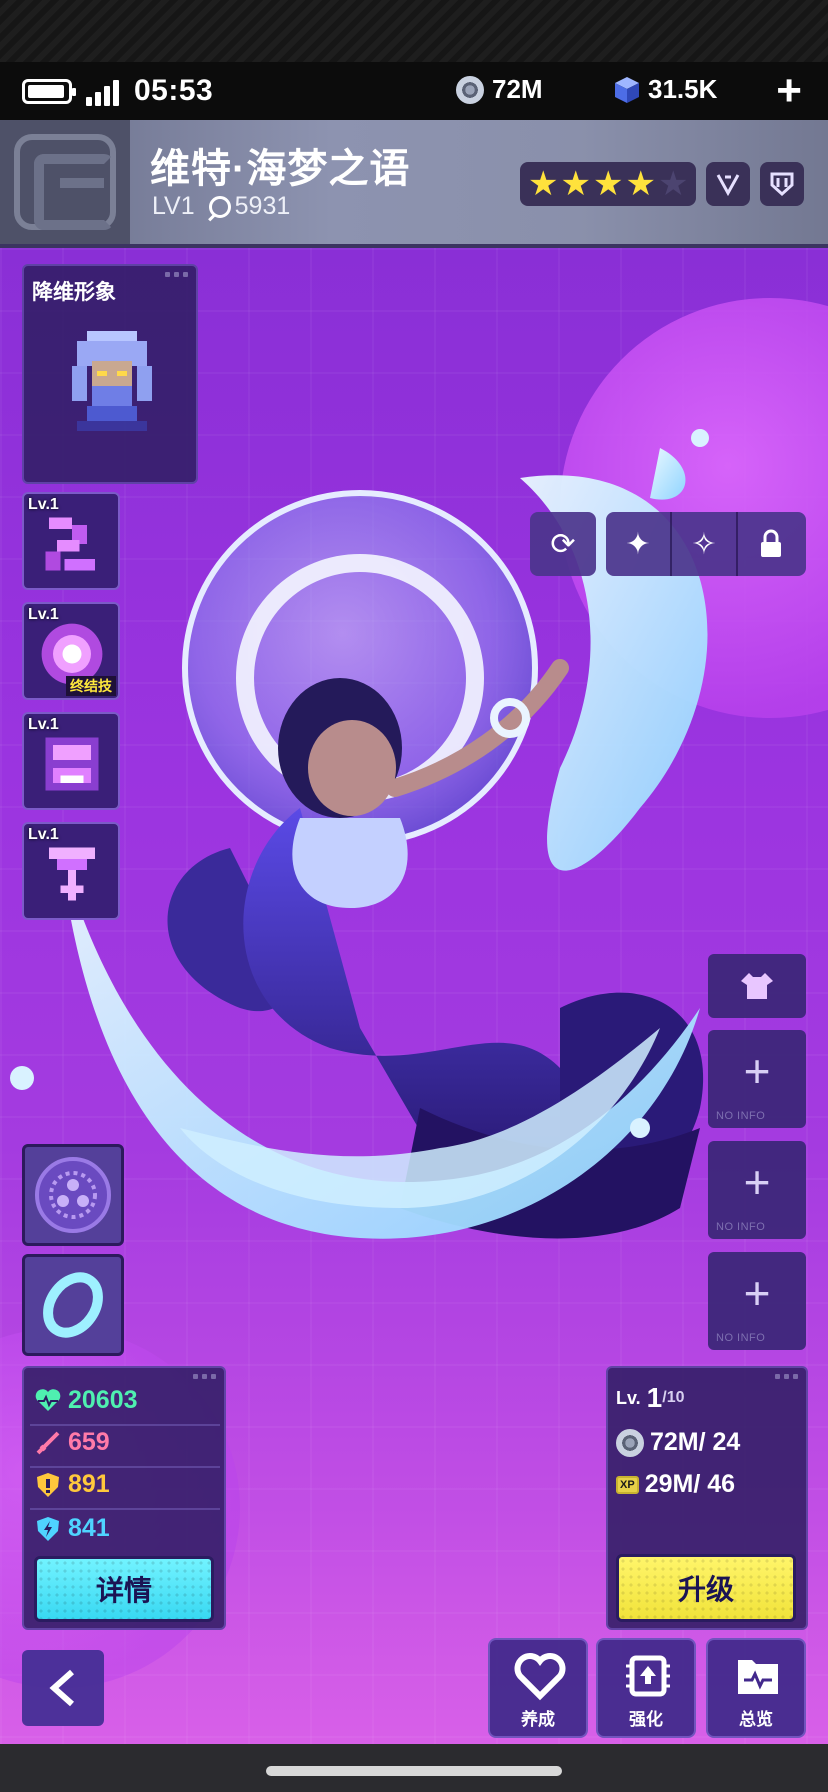 This screenshot has width=828, height=1792. Describe the element at coordinates (758, 1677) in the screenshot. I see `folder-pulse-icon` at that location.